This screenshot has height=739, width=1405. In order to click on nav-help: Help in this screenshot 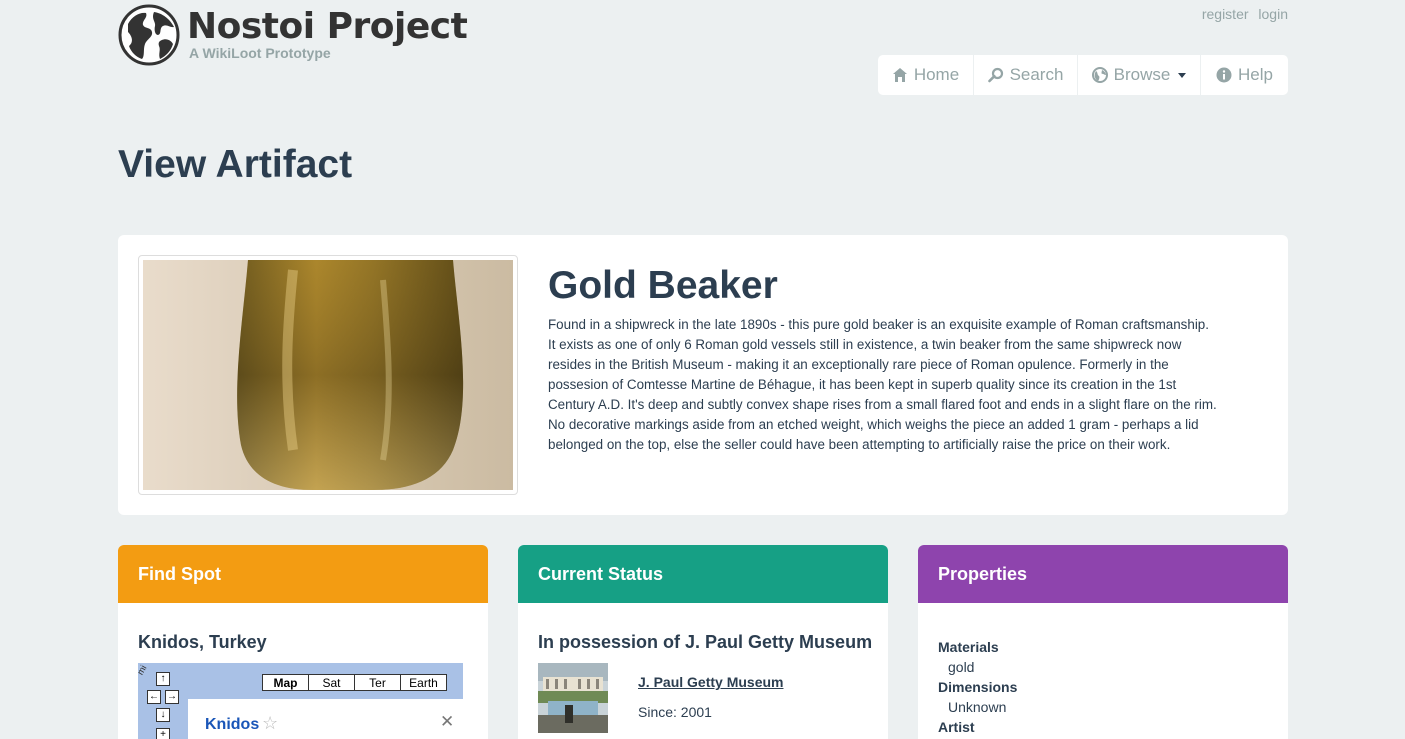, I will do `click(1244, 75)`.